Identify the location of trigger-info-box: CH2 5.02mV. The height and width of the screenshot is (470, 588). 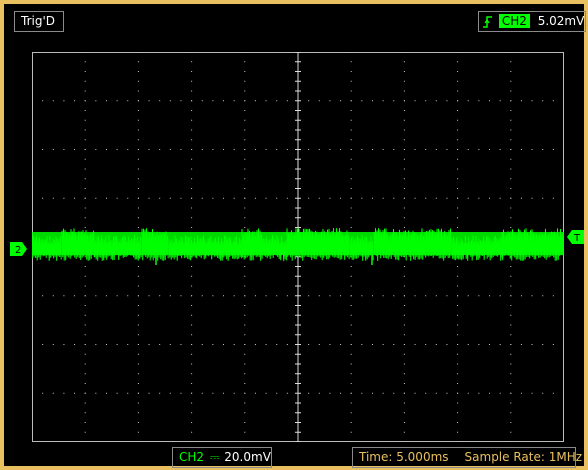
(532, 21).